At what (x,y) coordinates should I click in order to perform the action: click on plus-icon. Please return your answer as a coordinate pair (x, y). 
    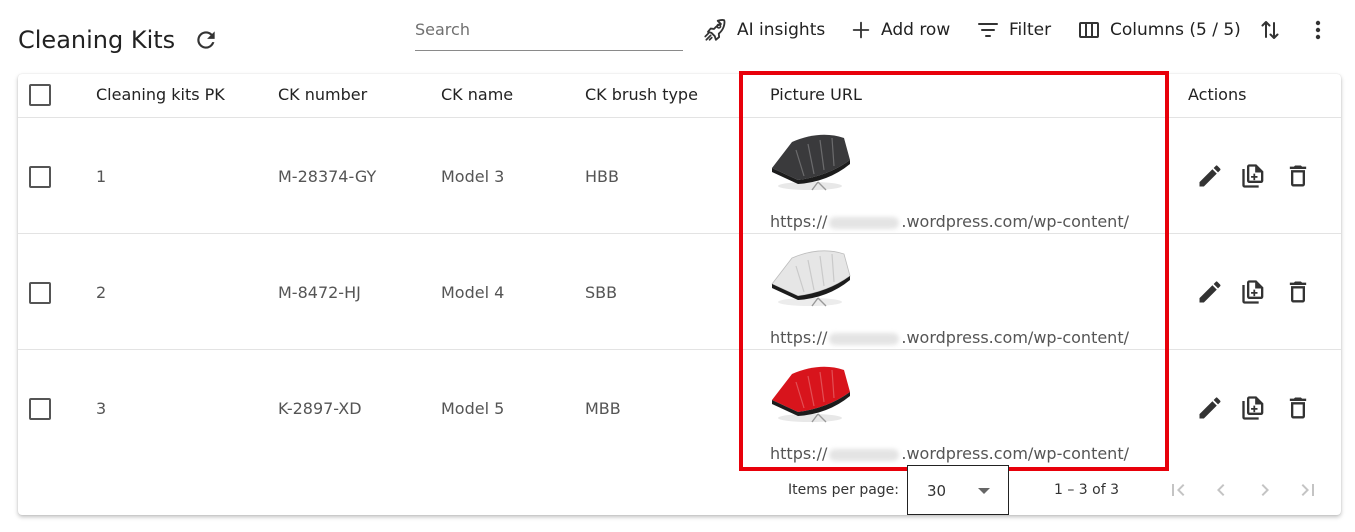
    Looking at the image, I should click on (861, 30).